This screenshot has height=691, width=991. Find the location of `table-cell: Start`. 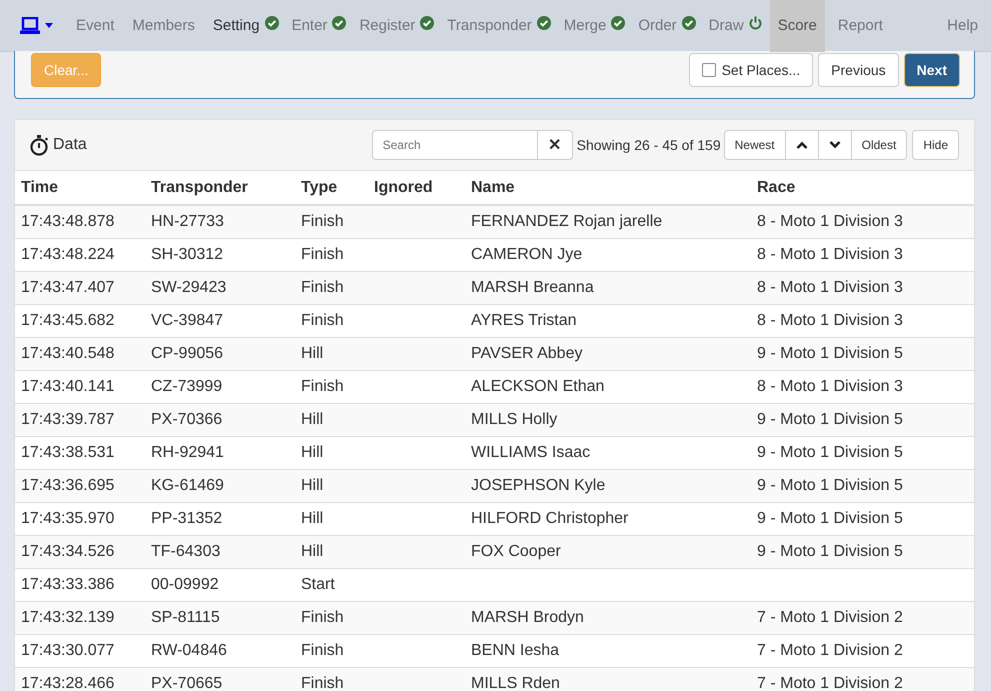

table-cell: Start is located at coordinates (318, 584).